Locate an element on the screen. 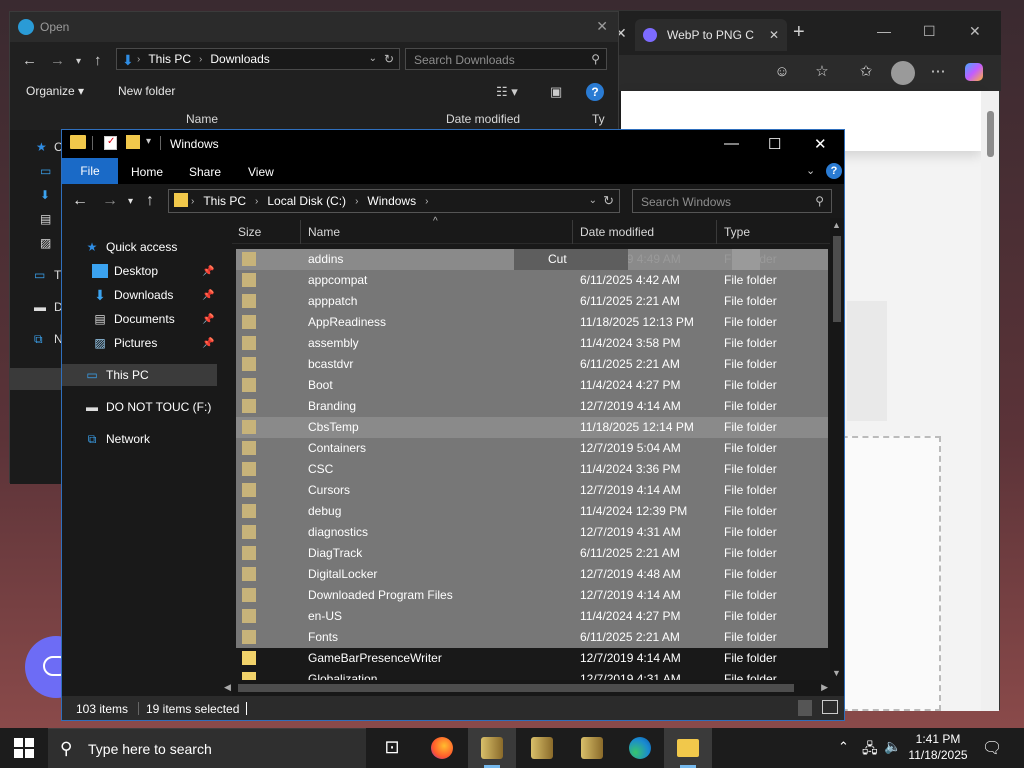 The width and height of the screenshot is (1024, 768). browser-minimize-button: — is located at coordinates (884, 31).